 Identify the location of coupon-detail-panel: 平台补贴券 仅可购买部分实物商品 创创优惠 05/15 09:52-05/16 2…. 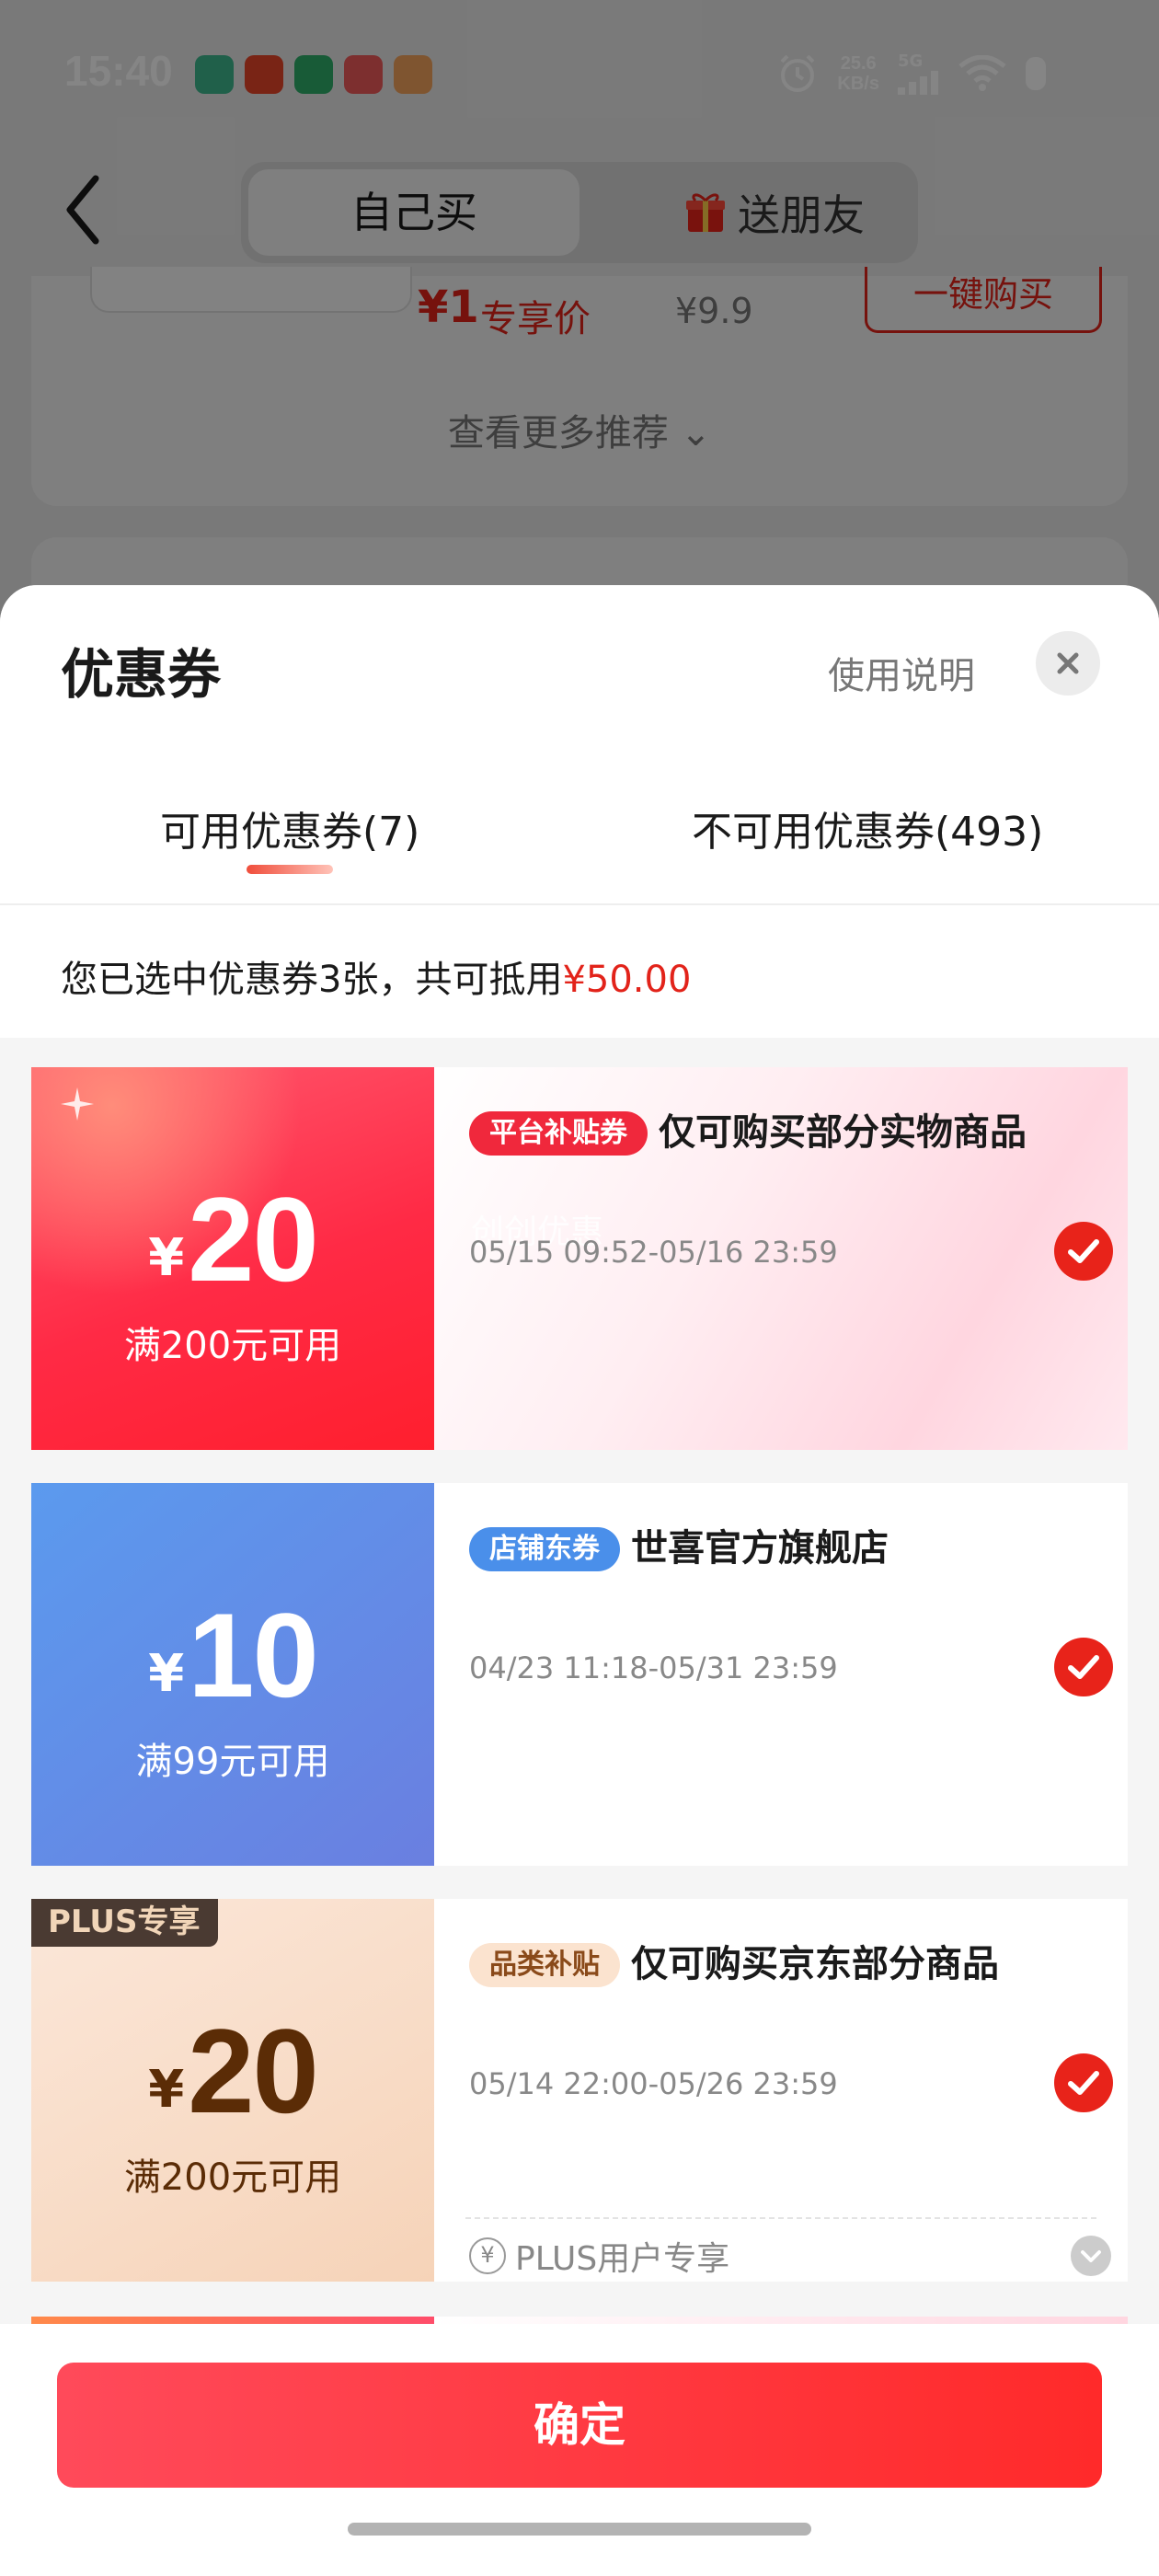
(781, 1258).